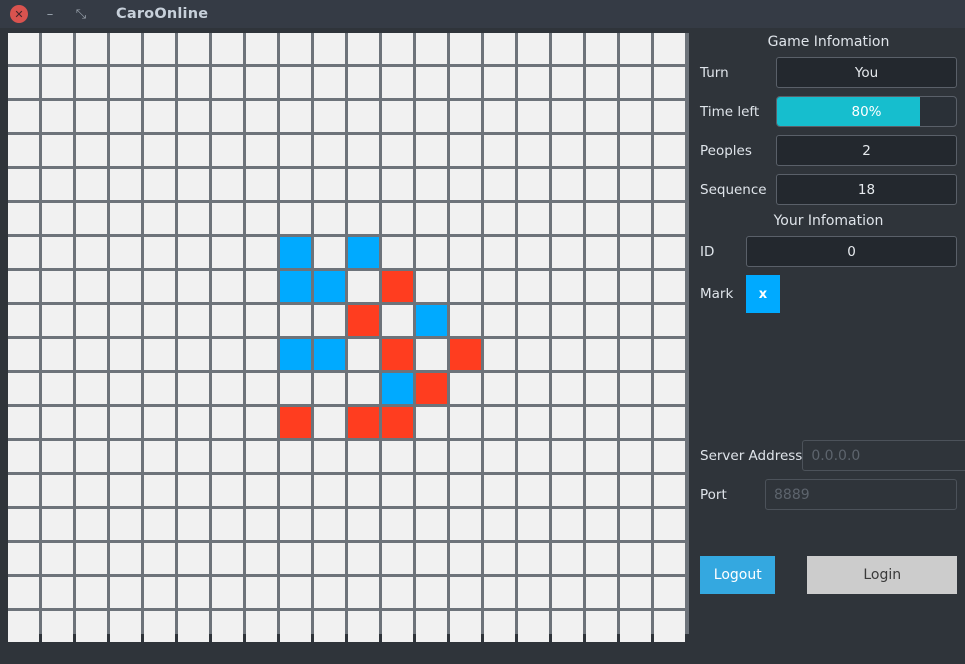 The height and width of the screenshot is (664, 965). What do you see at coordinates (738, 575) in the screenshot?
I see `logout-button: Logout` at bounding box center [738, 575].